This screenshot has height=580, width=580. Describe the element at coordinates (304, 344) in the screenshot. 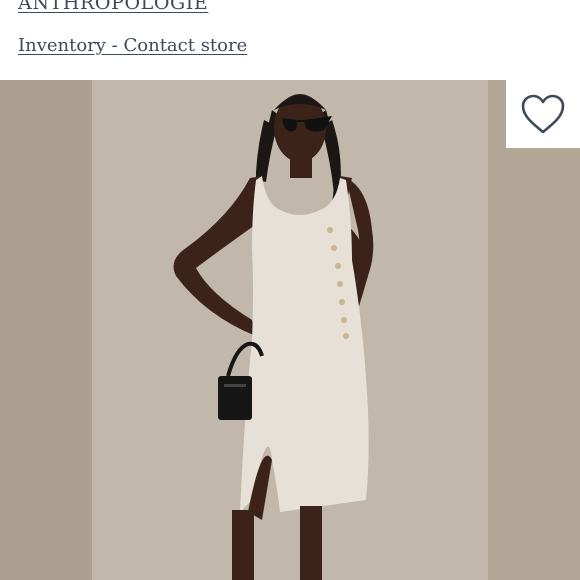

I see `dress` at that location.